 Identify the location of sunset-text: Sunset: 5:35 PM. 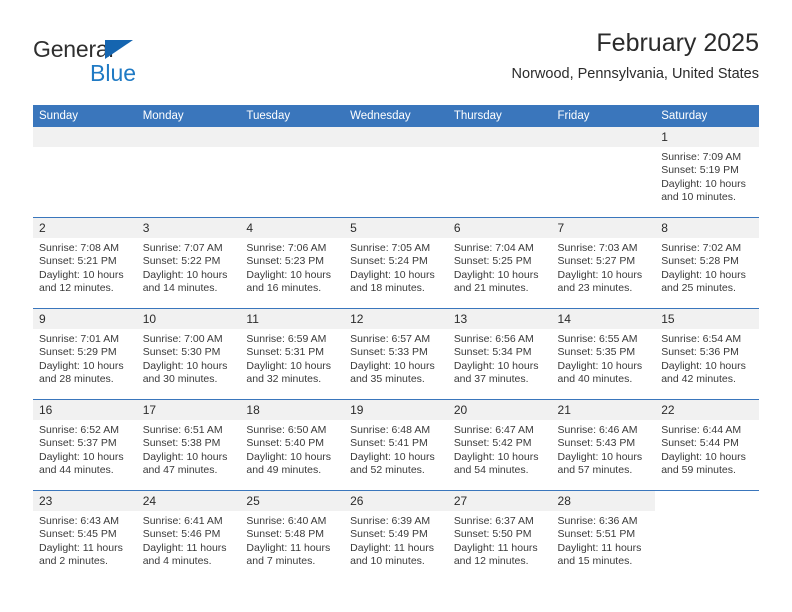
(596, 352).